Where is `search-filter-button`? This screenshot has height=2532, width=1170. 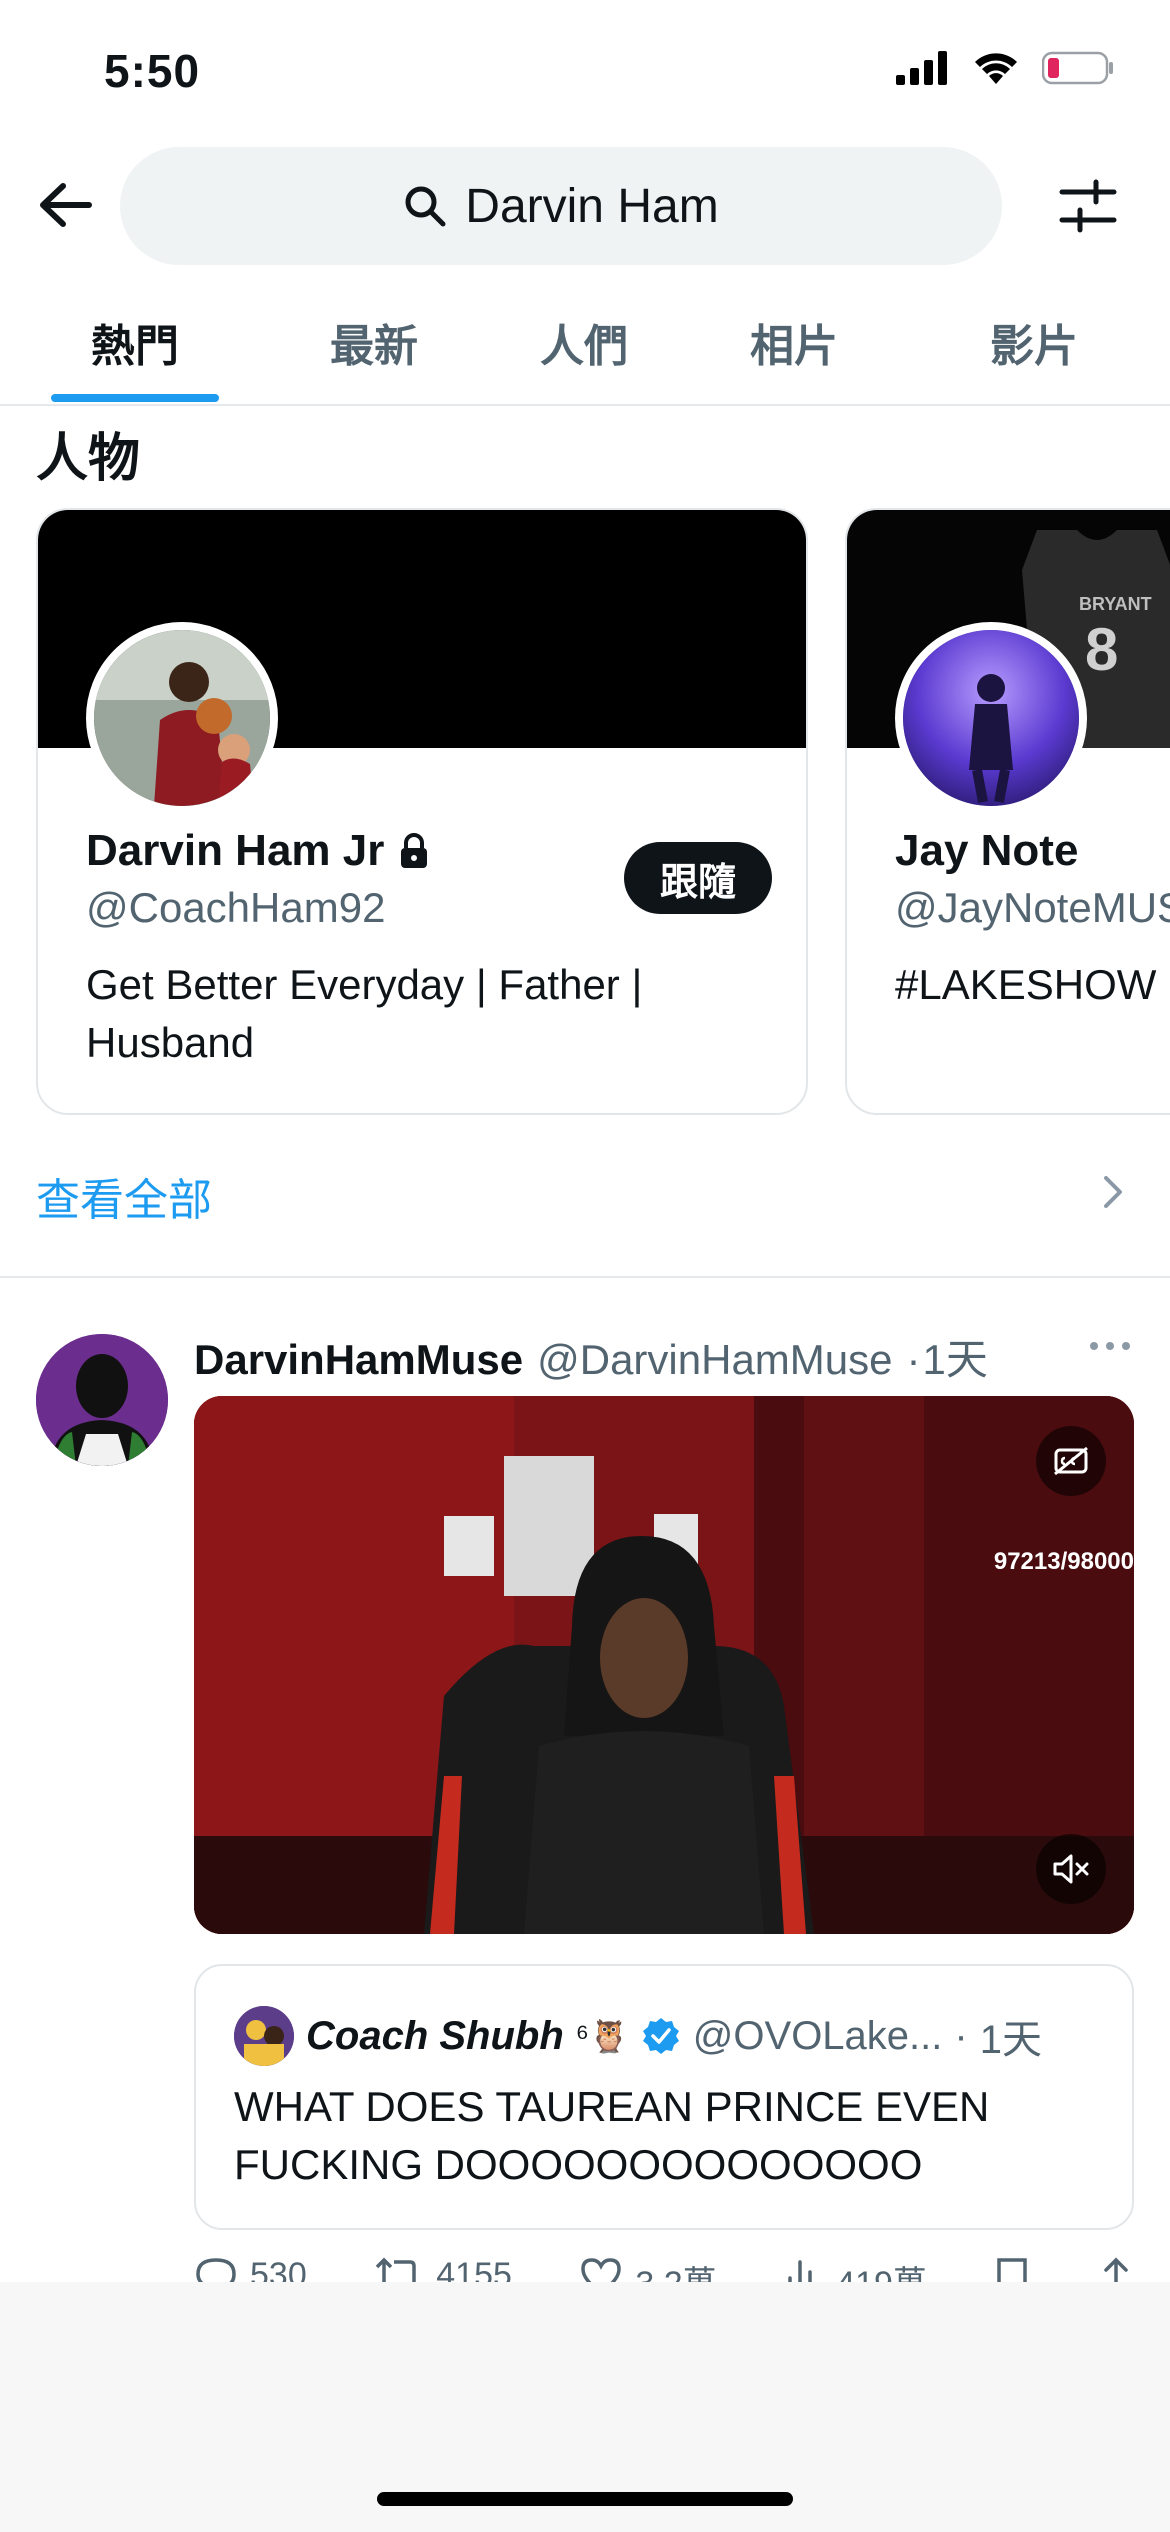 search-filter-button is located at coordinates (1088, 206).